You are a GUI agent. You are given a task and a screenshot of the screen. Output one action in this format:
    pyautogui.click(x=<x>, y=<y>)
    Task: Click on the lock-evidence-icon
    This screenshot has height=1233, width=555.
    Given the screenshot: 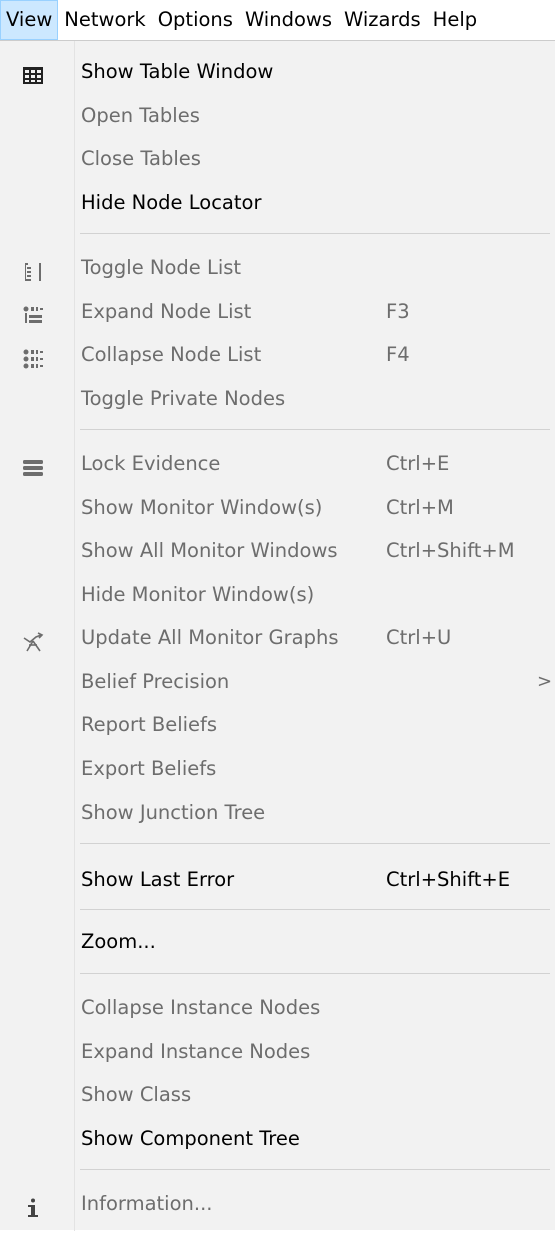 What is the action you would take?
    pyautogui.click(x=33, y=464)
    